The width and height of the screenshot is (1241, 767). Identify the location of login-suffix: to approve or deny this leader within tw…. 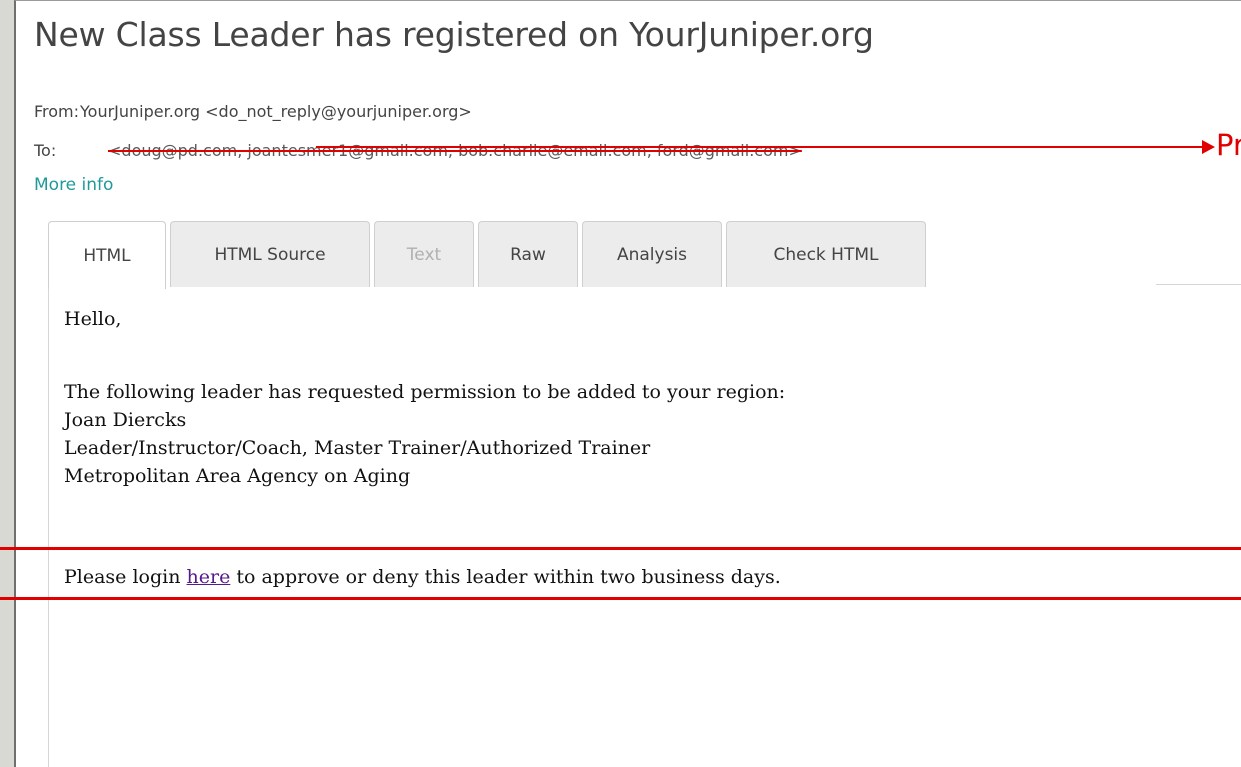
(505, 577).